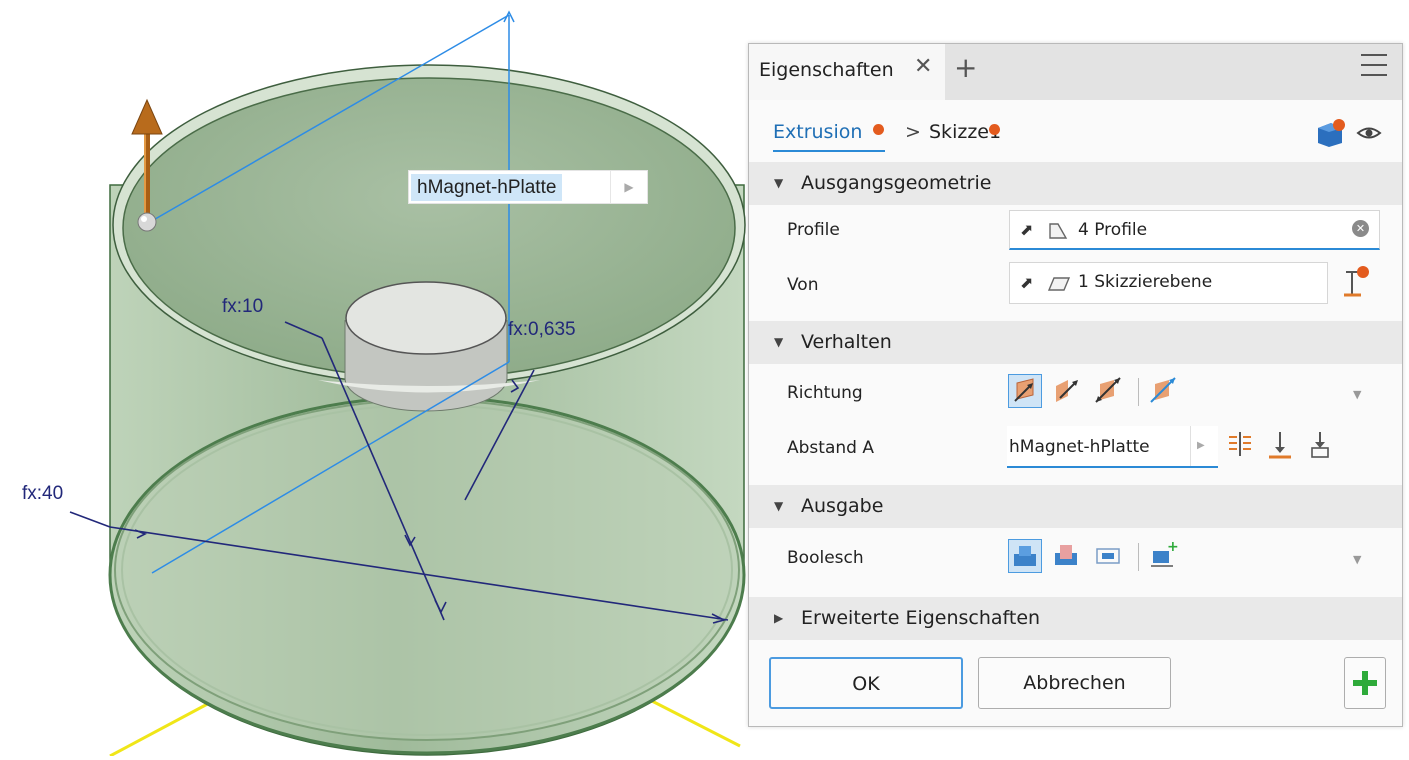 The width and height of the screenshot is (1409, 760). I want to click on distance-input-box: hMagnet-hPlatte ▶, so click(528, 187).